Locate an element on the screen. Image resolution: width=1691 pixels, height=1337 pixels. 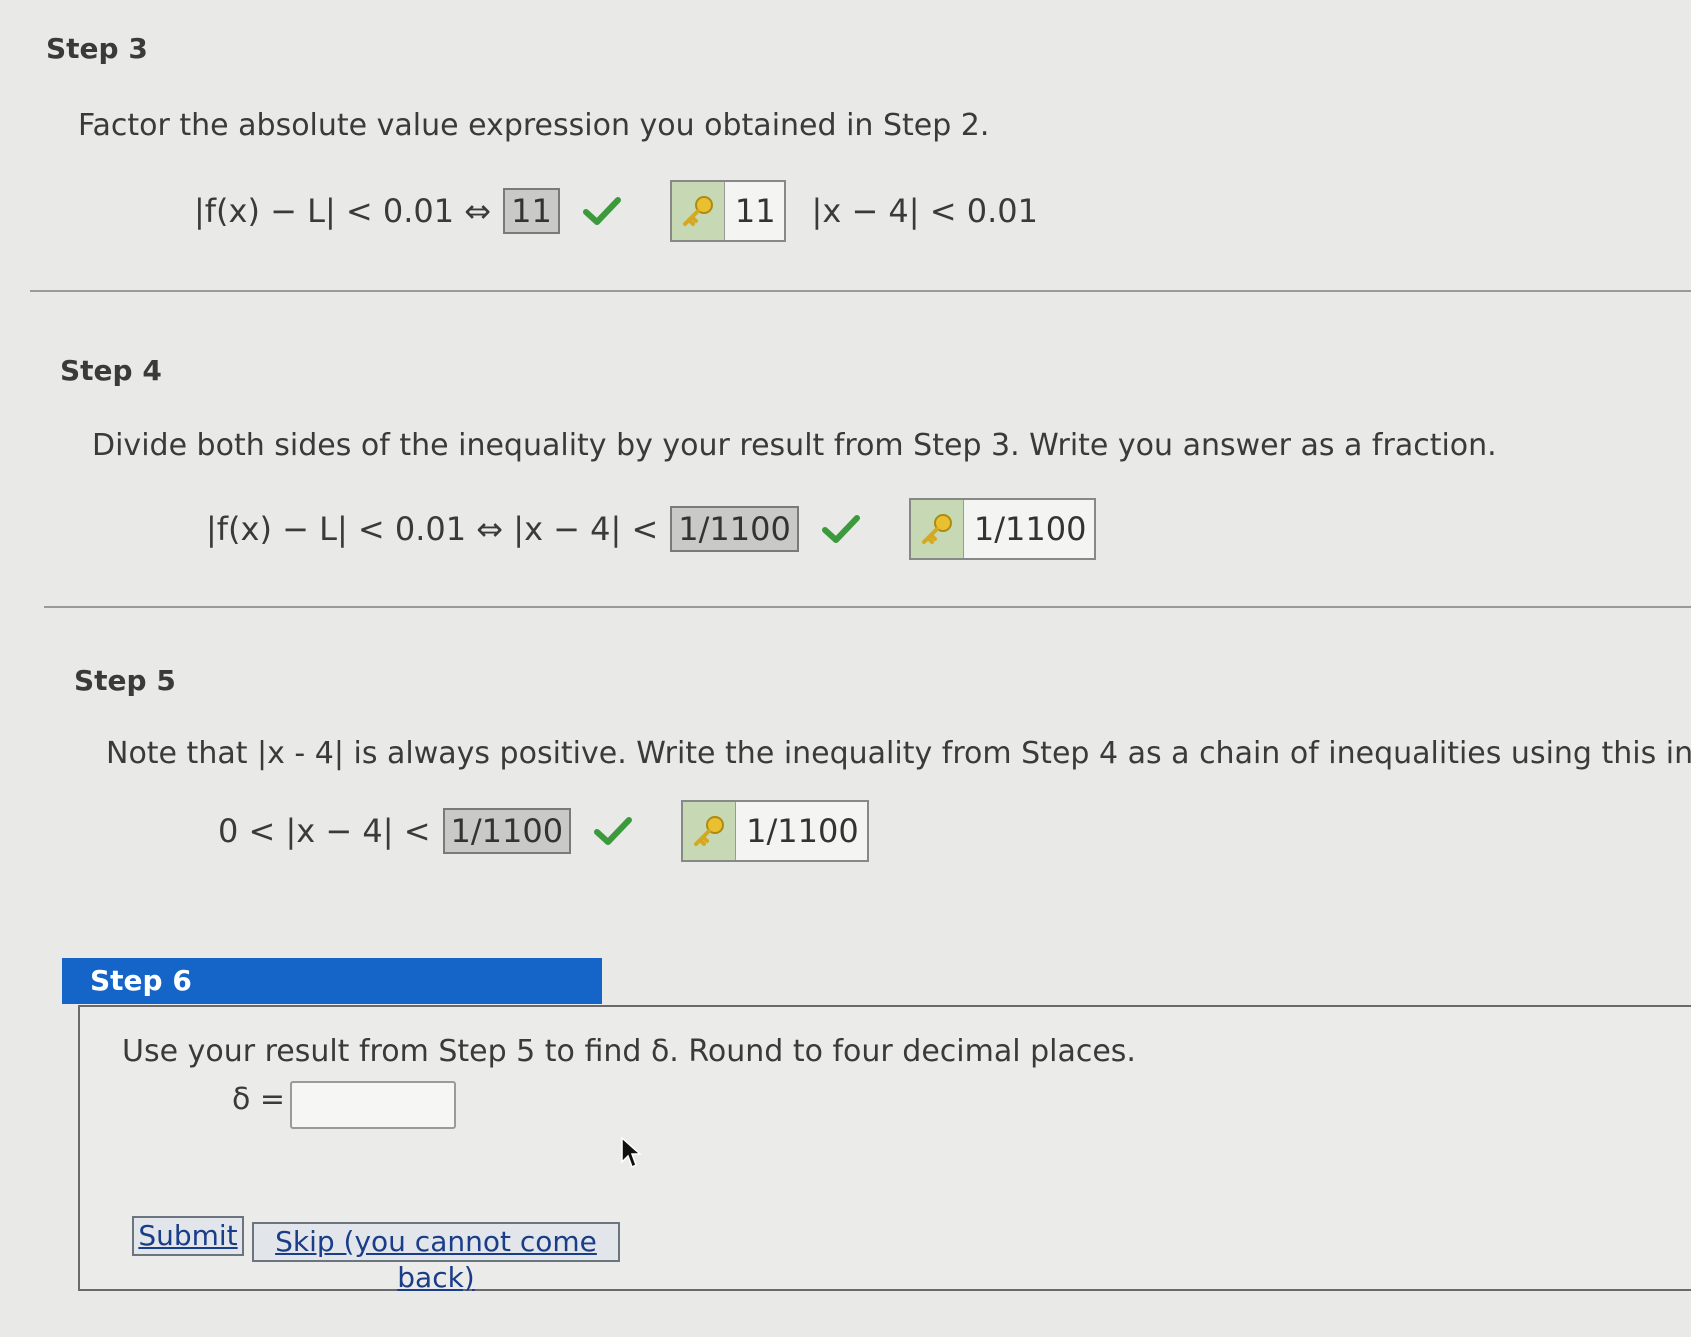
step5-key-value: 1/1100 is located at coordinates (802, 831).